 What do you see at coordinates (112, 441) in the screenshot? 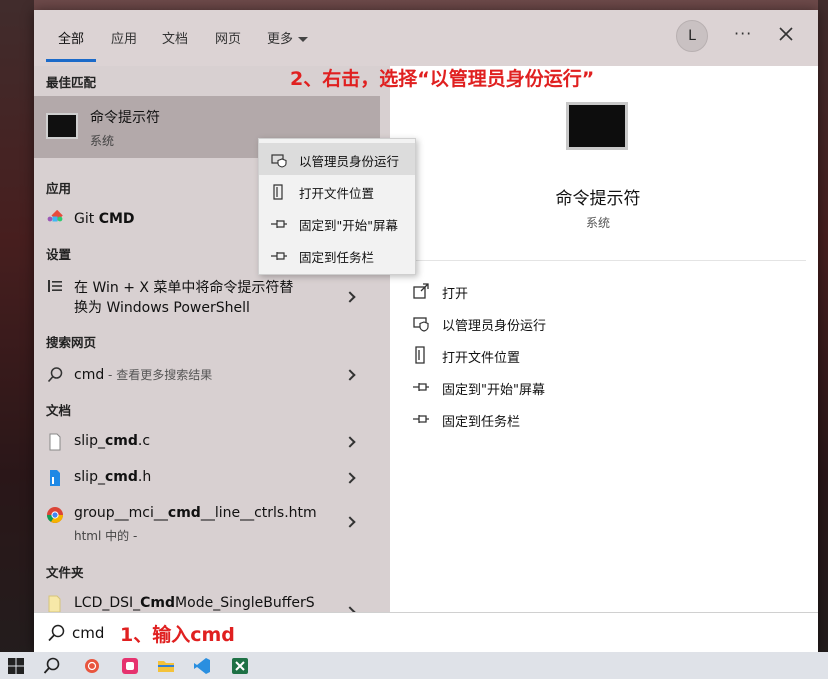
I see `document-item-label: slip_cmd.c` at bounding box center [112, 441].